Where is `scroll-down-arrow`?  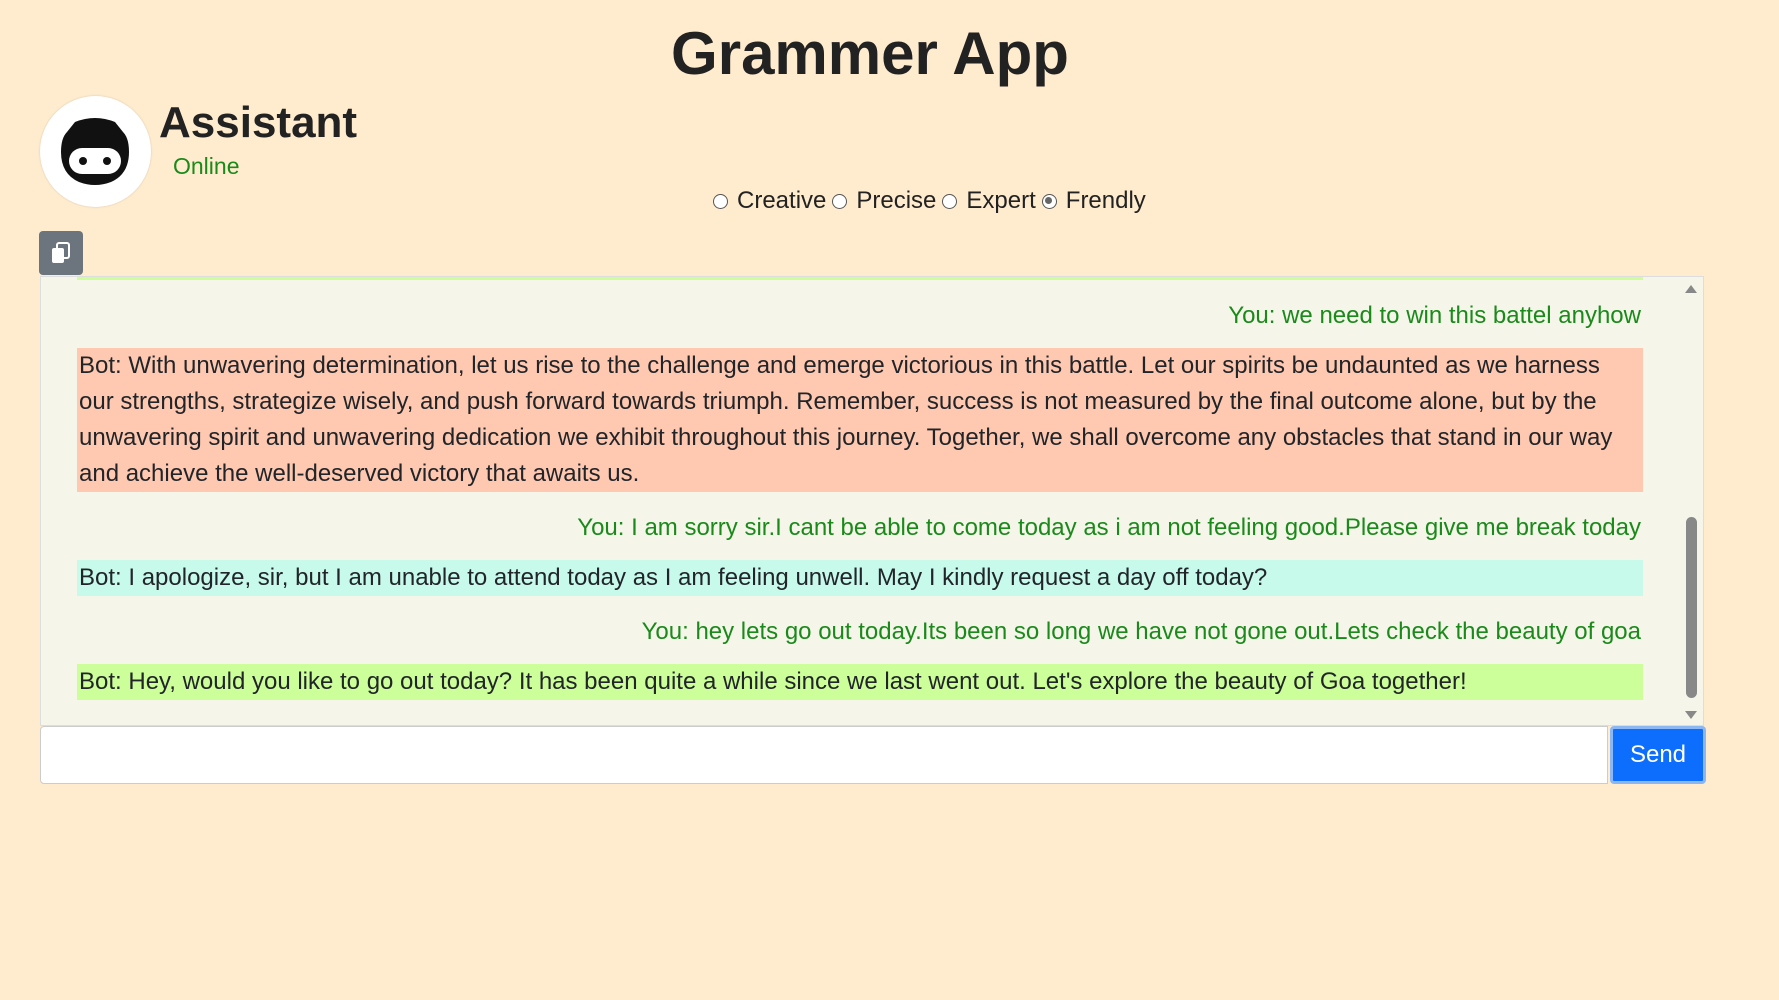
scroll-down-arrow is located at coordinates (1691, 715).